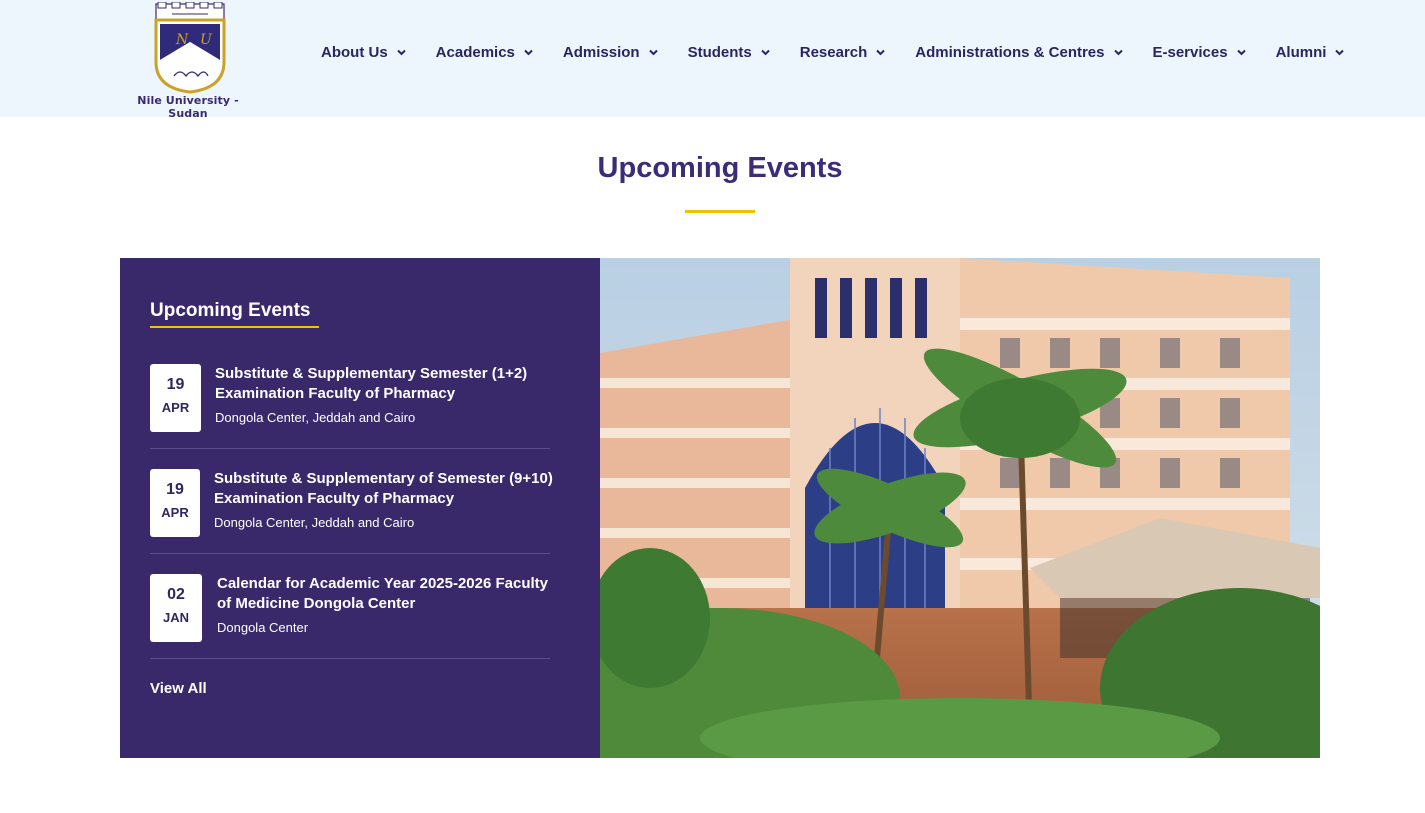 Image resolution: width=1425 pixels, height=813 pixels. What do you see at coordinates (230, 310) in the screenshot?
I see `panel-heading: Upcoming Events` at bounding box center [230, 310].